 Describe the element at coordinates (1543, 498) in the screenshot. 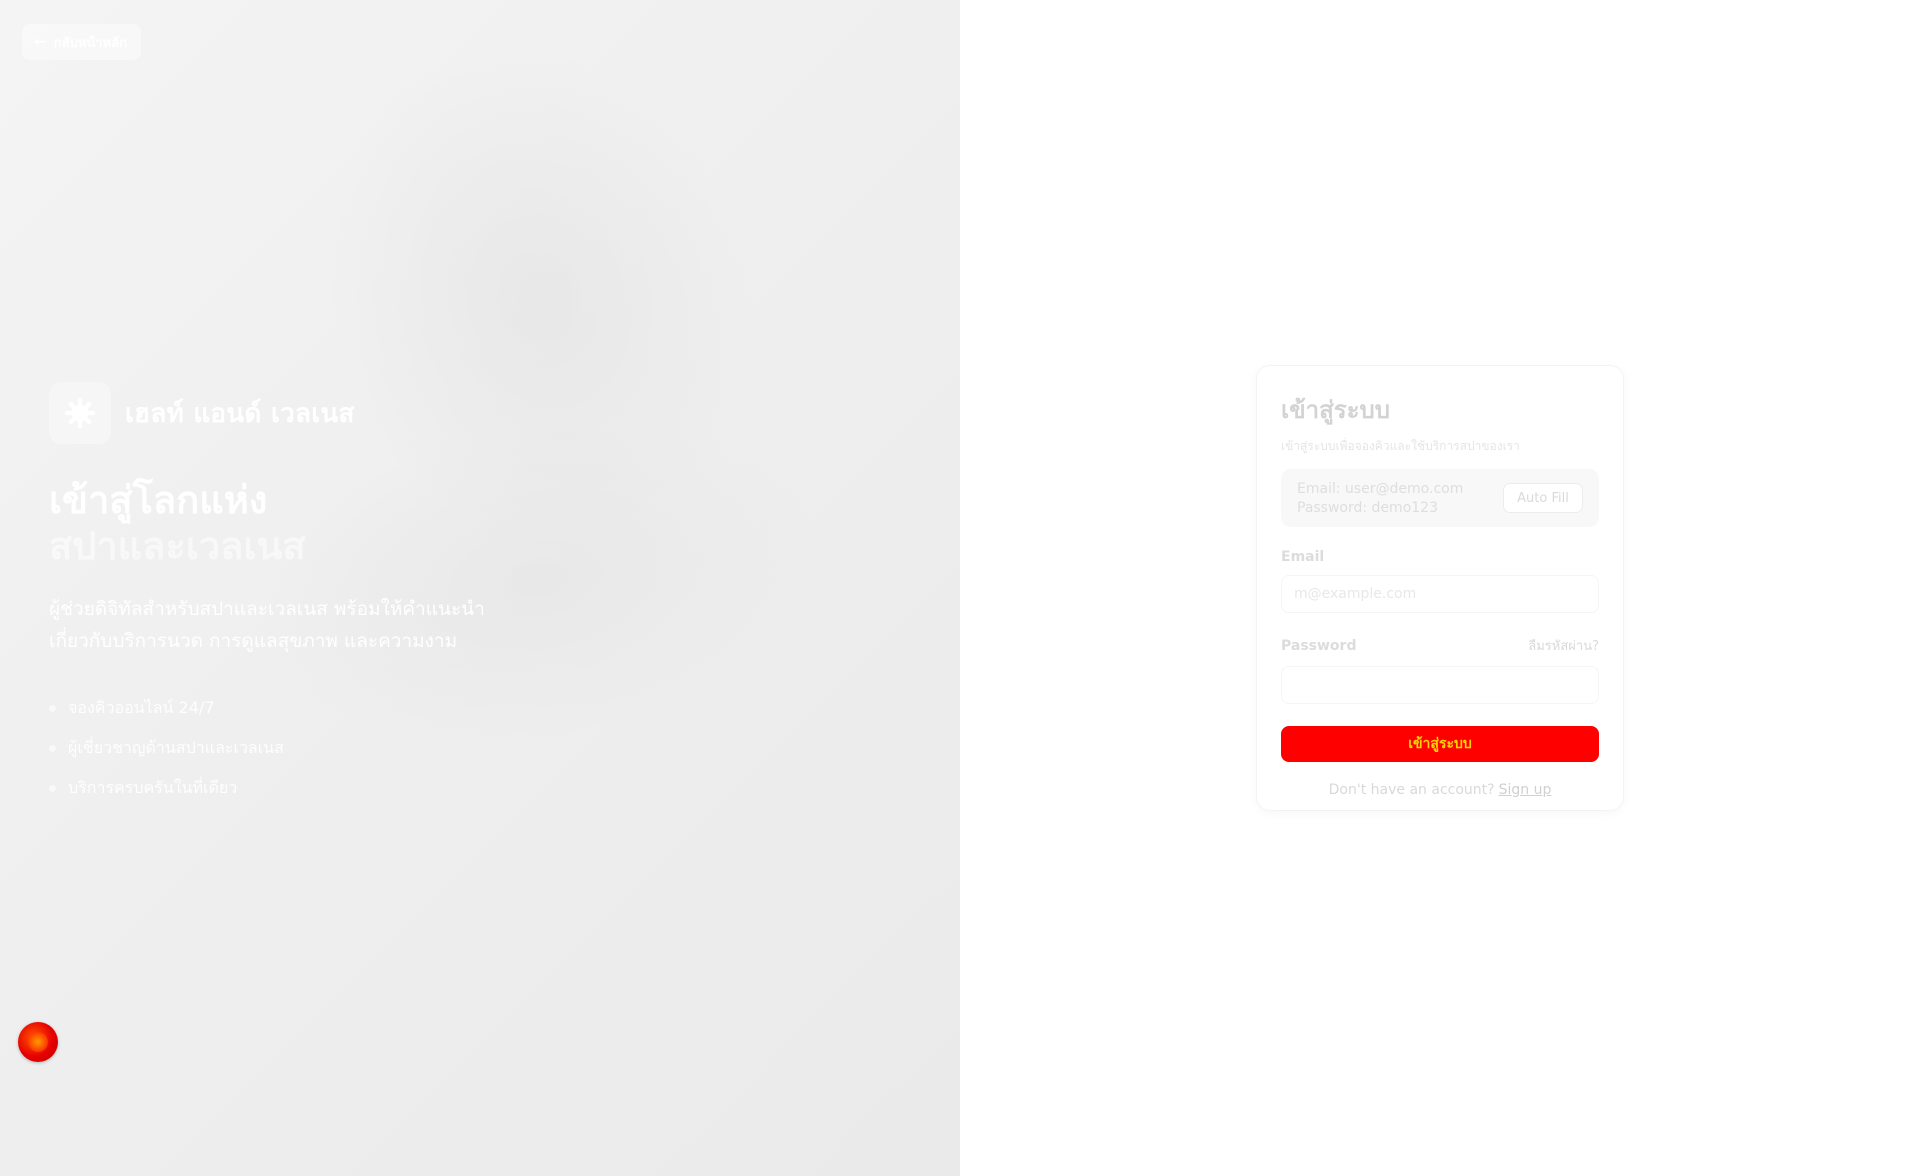

I see `auto-fill-button: Auto Fill` at that location.